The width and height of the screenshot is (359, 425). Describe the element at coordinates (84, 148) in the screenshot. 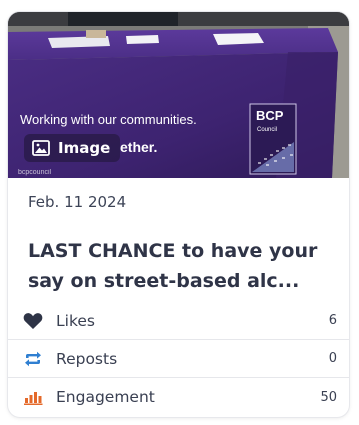

I see `media-badge-label: Image` at that location.